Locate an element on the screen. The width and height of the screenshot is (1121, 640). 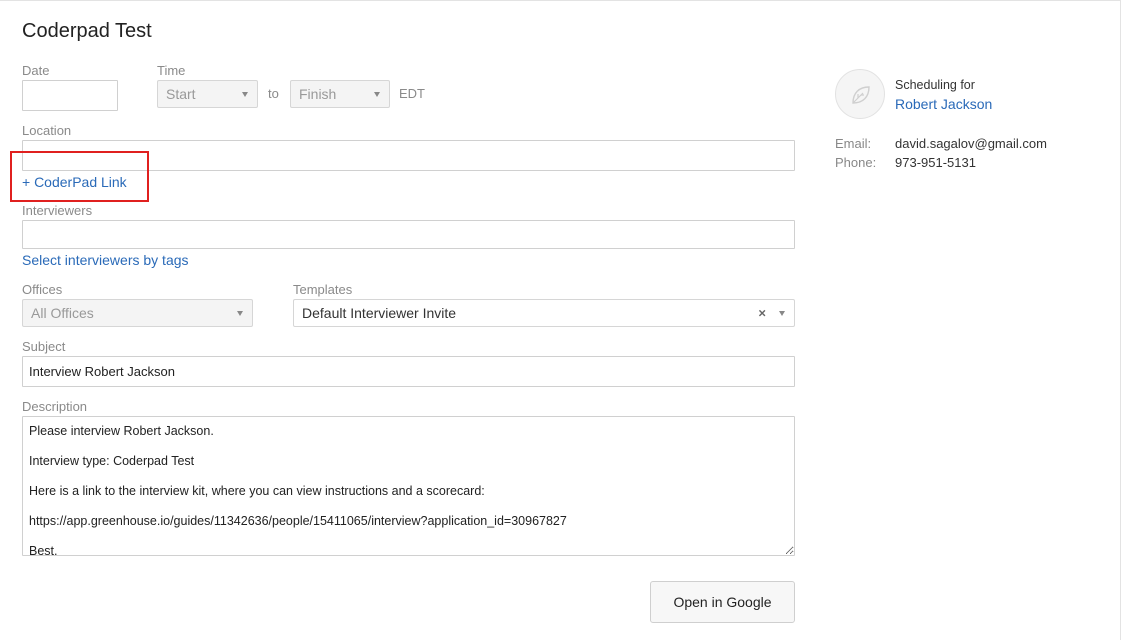
email-label: Email: is located at coordinates (853, 143).